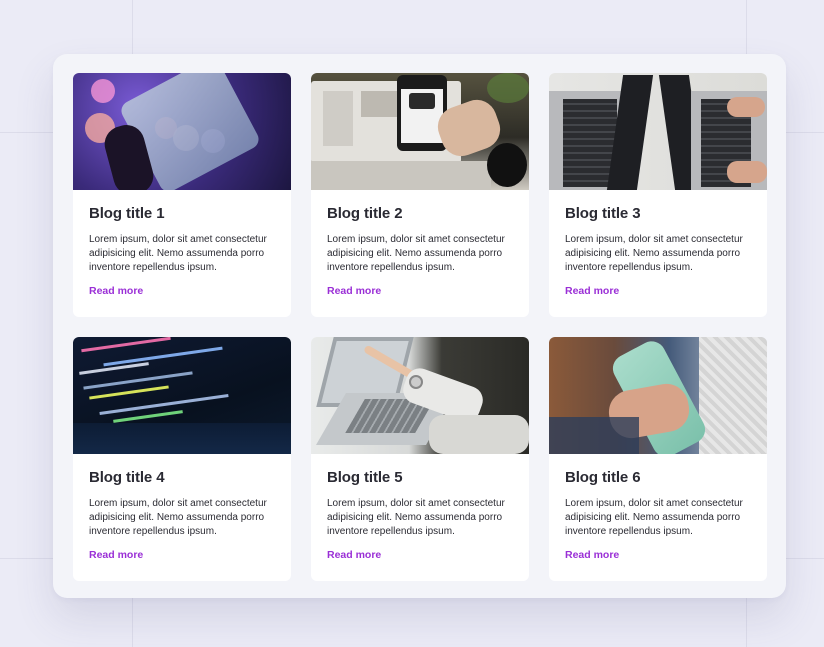 Image resolution: width=824 pixels, height=647 pixels. What do you see at coordinates (420, 478) in the screenshot?
I see `blog-card-title: Blog title 5` at bounding box center [420, 478].